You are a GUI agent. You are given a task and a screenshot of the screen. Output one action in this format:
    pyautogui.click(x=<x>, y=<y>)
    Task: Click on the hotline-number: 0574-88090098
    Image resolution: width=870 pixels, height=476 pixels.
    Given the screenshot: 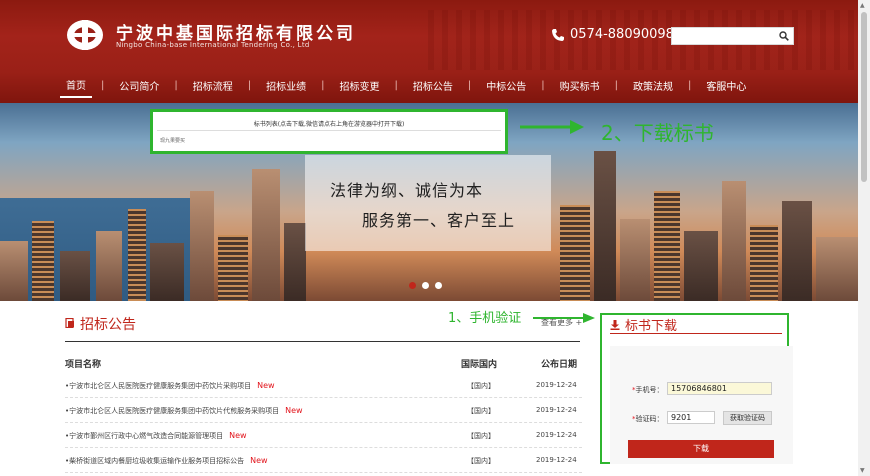 What is the action you would take?
    pyautogui.click(x=622, y=34)
    